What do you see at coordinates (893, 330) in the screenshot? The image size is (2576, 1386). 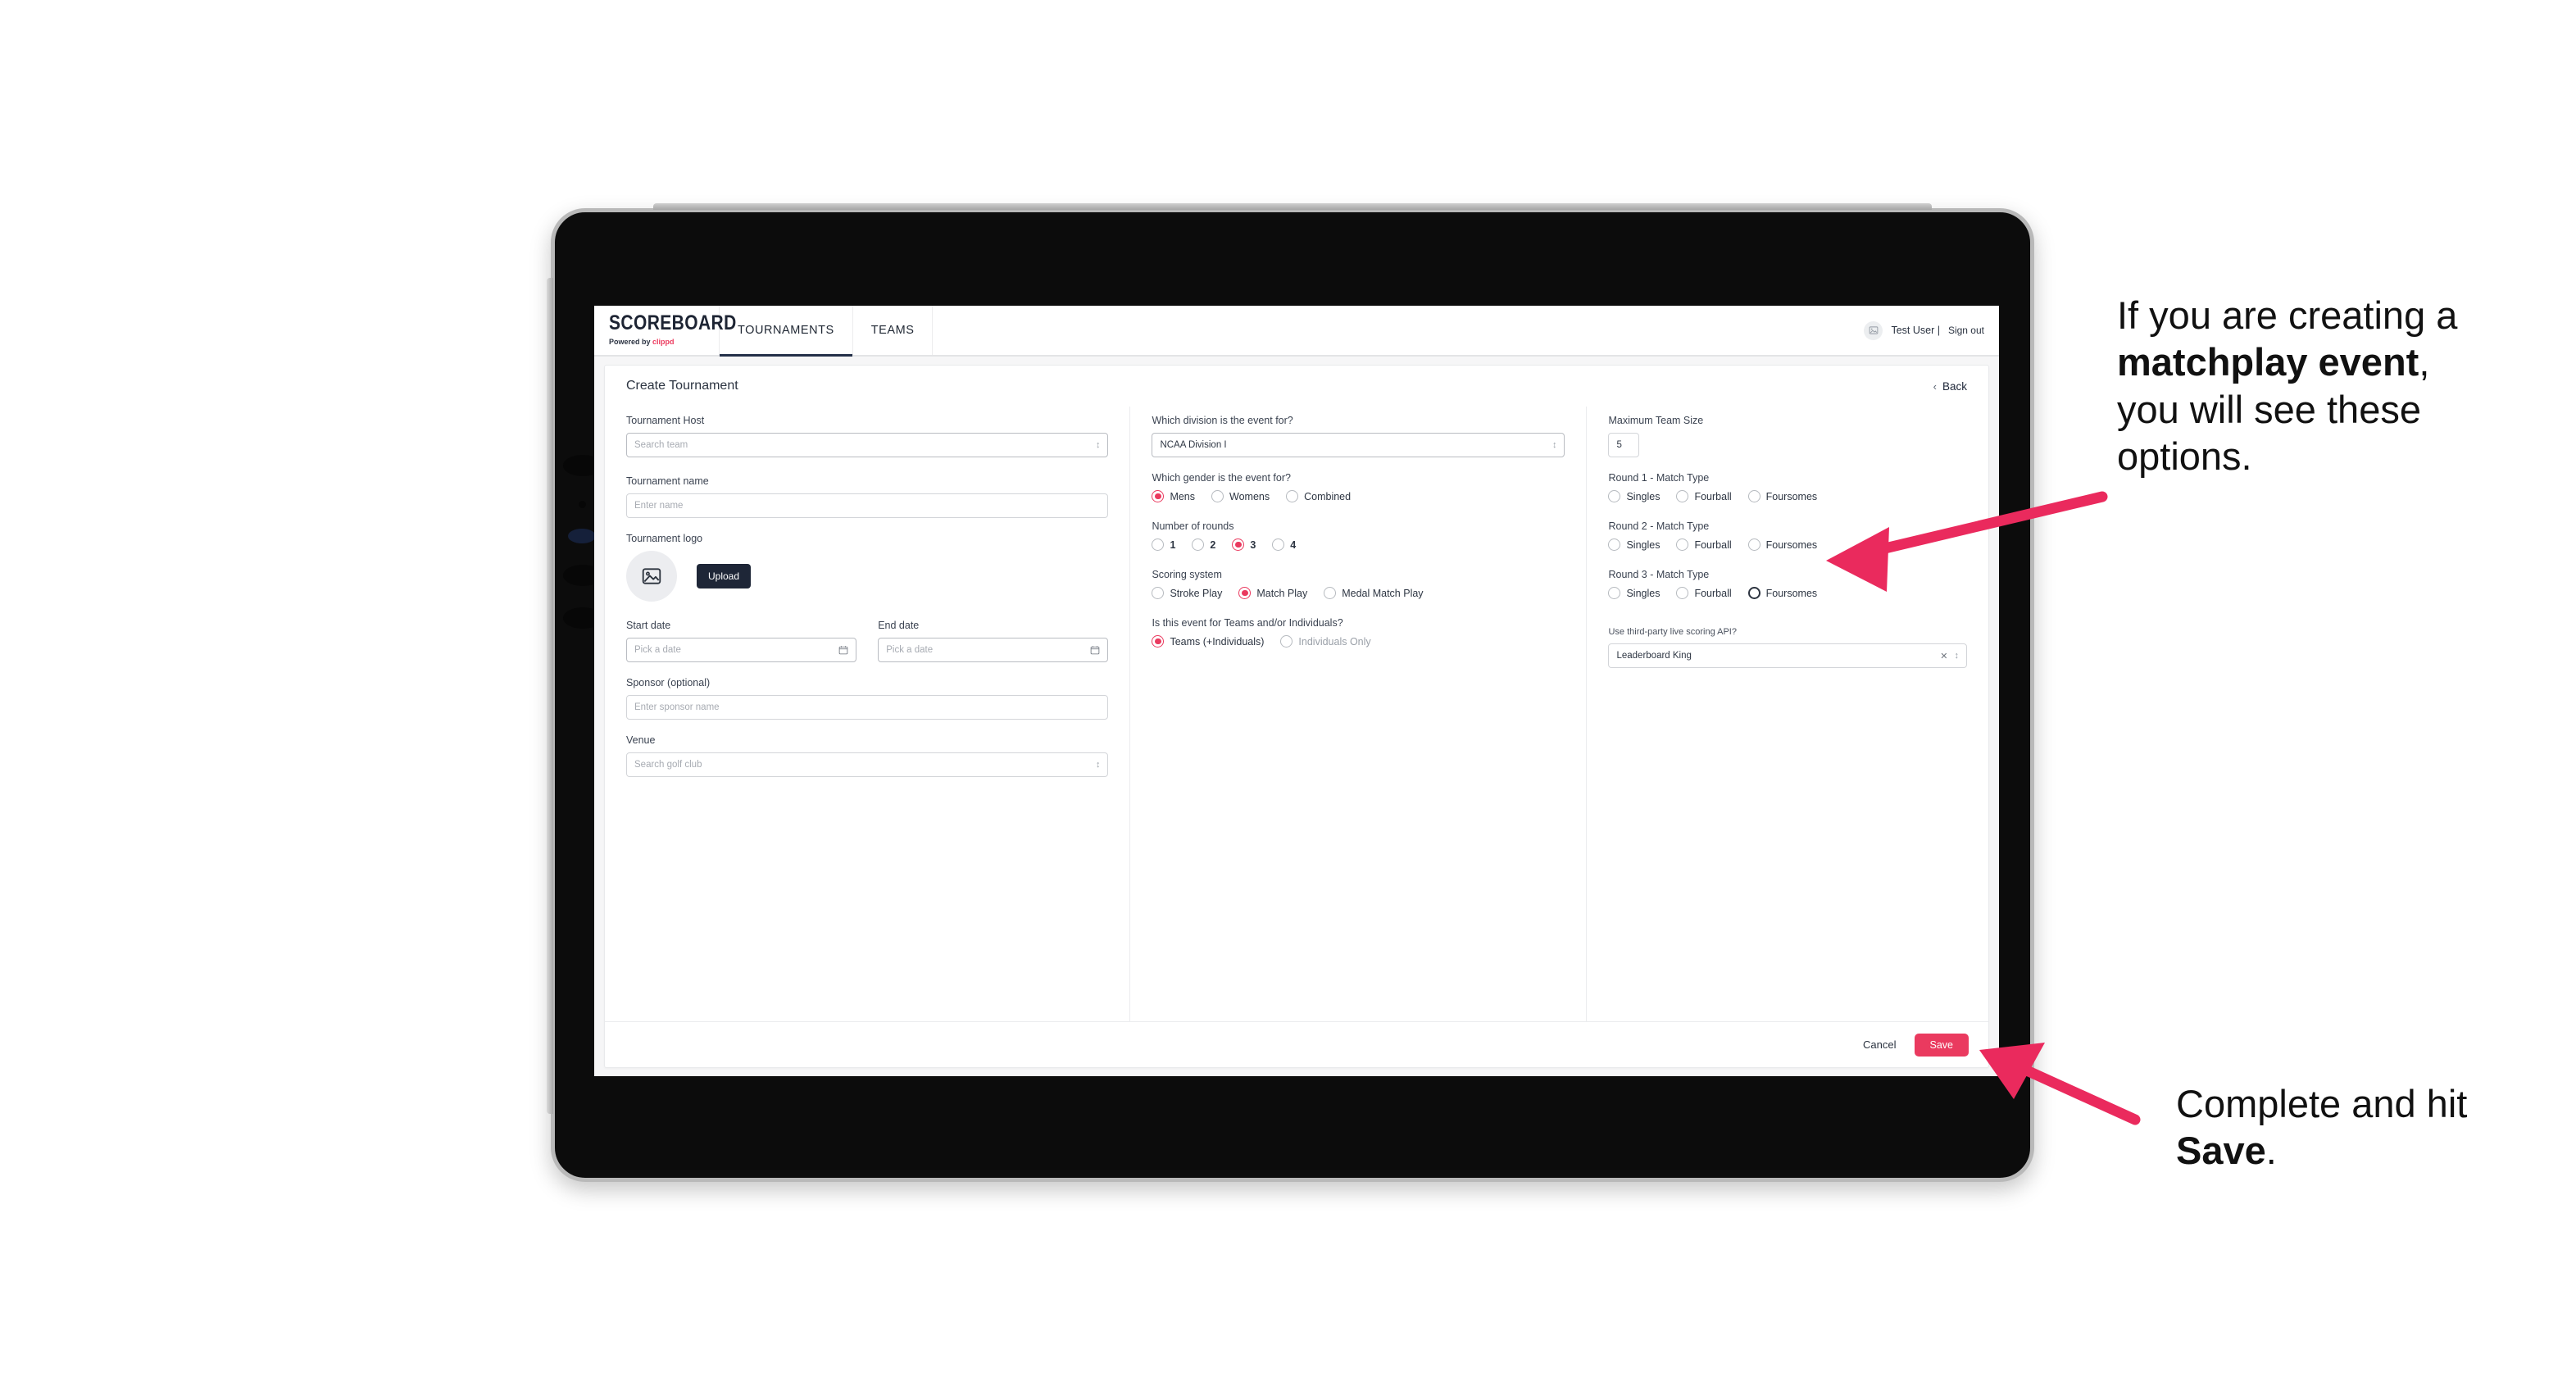 I see `nav-tab-teams: TEAMS` at bounding box center [893, 330].